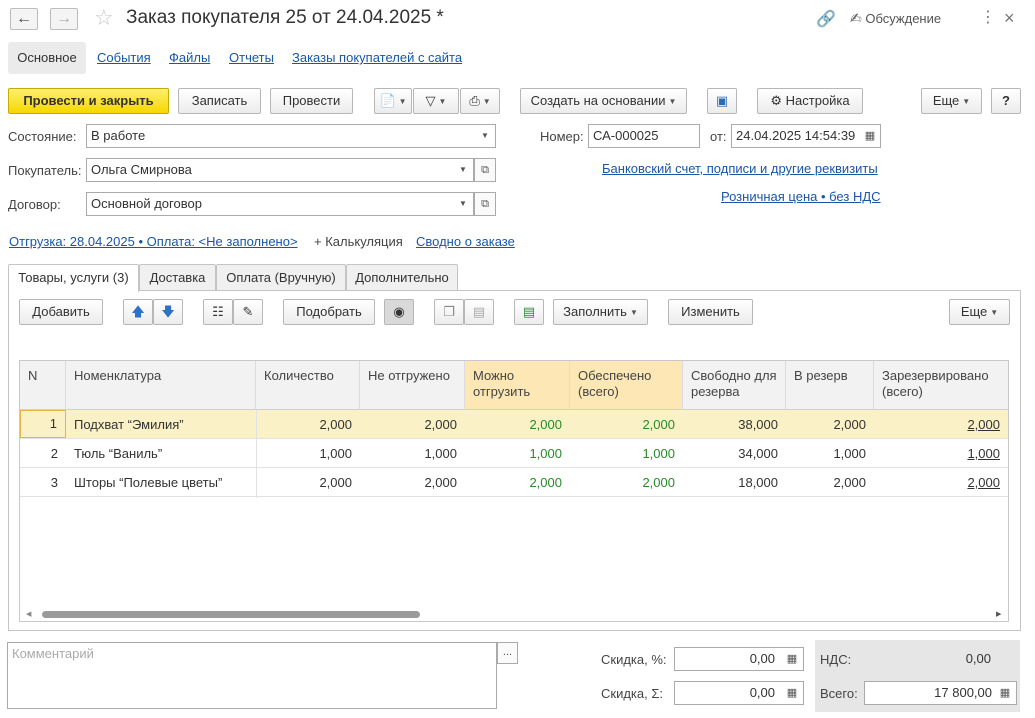 The image size is (1035, 718). I want to click on pick-button: Подобрать, so click(329, 312).